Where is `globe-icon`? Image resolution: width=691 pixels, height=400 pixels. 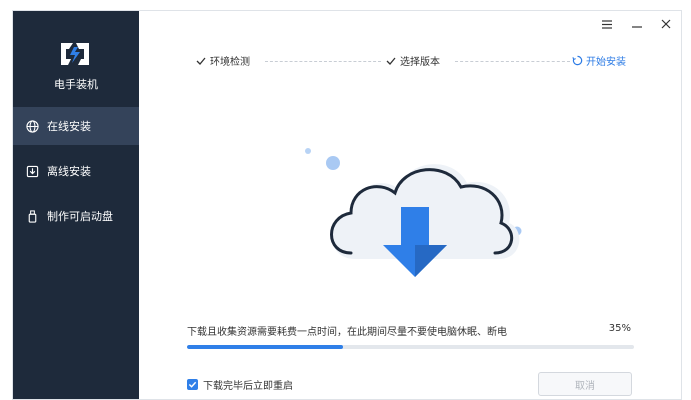
globe-icon is located at coordinates (32, 126).